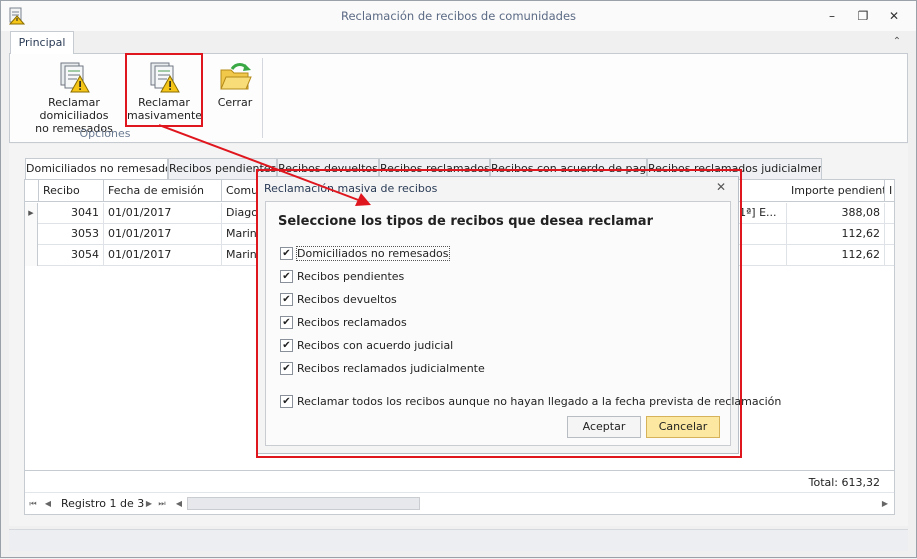 The image size is (917, 559). Describe the element at coordinates (179, 504) in the screenshot. I see `scroll-left-icon: ◀` at that location.